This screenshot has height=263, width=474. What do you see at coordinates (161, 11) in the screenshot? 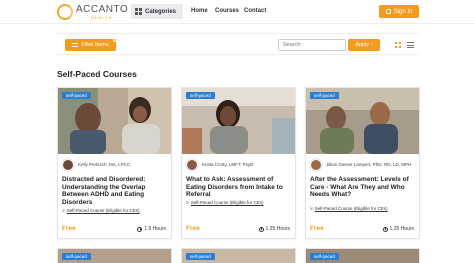
I see `categories-label: Categories` at bounding box center [161, 11].